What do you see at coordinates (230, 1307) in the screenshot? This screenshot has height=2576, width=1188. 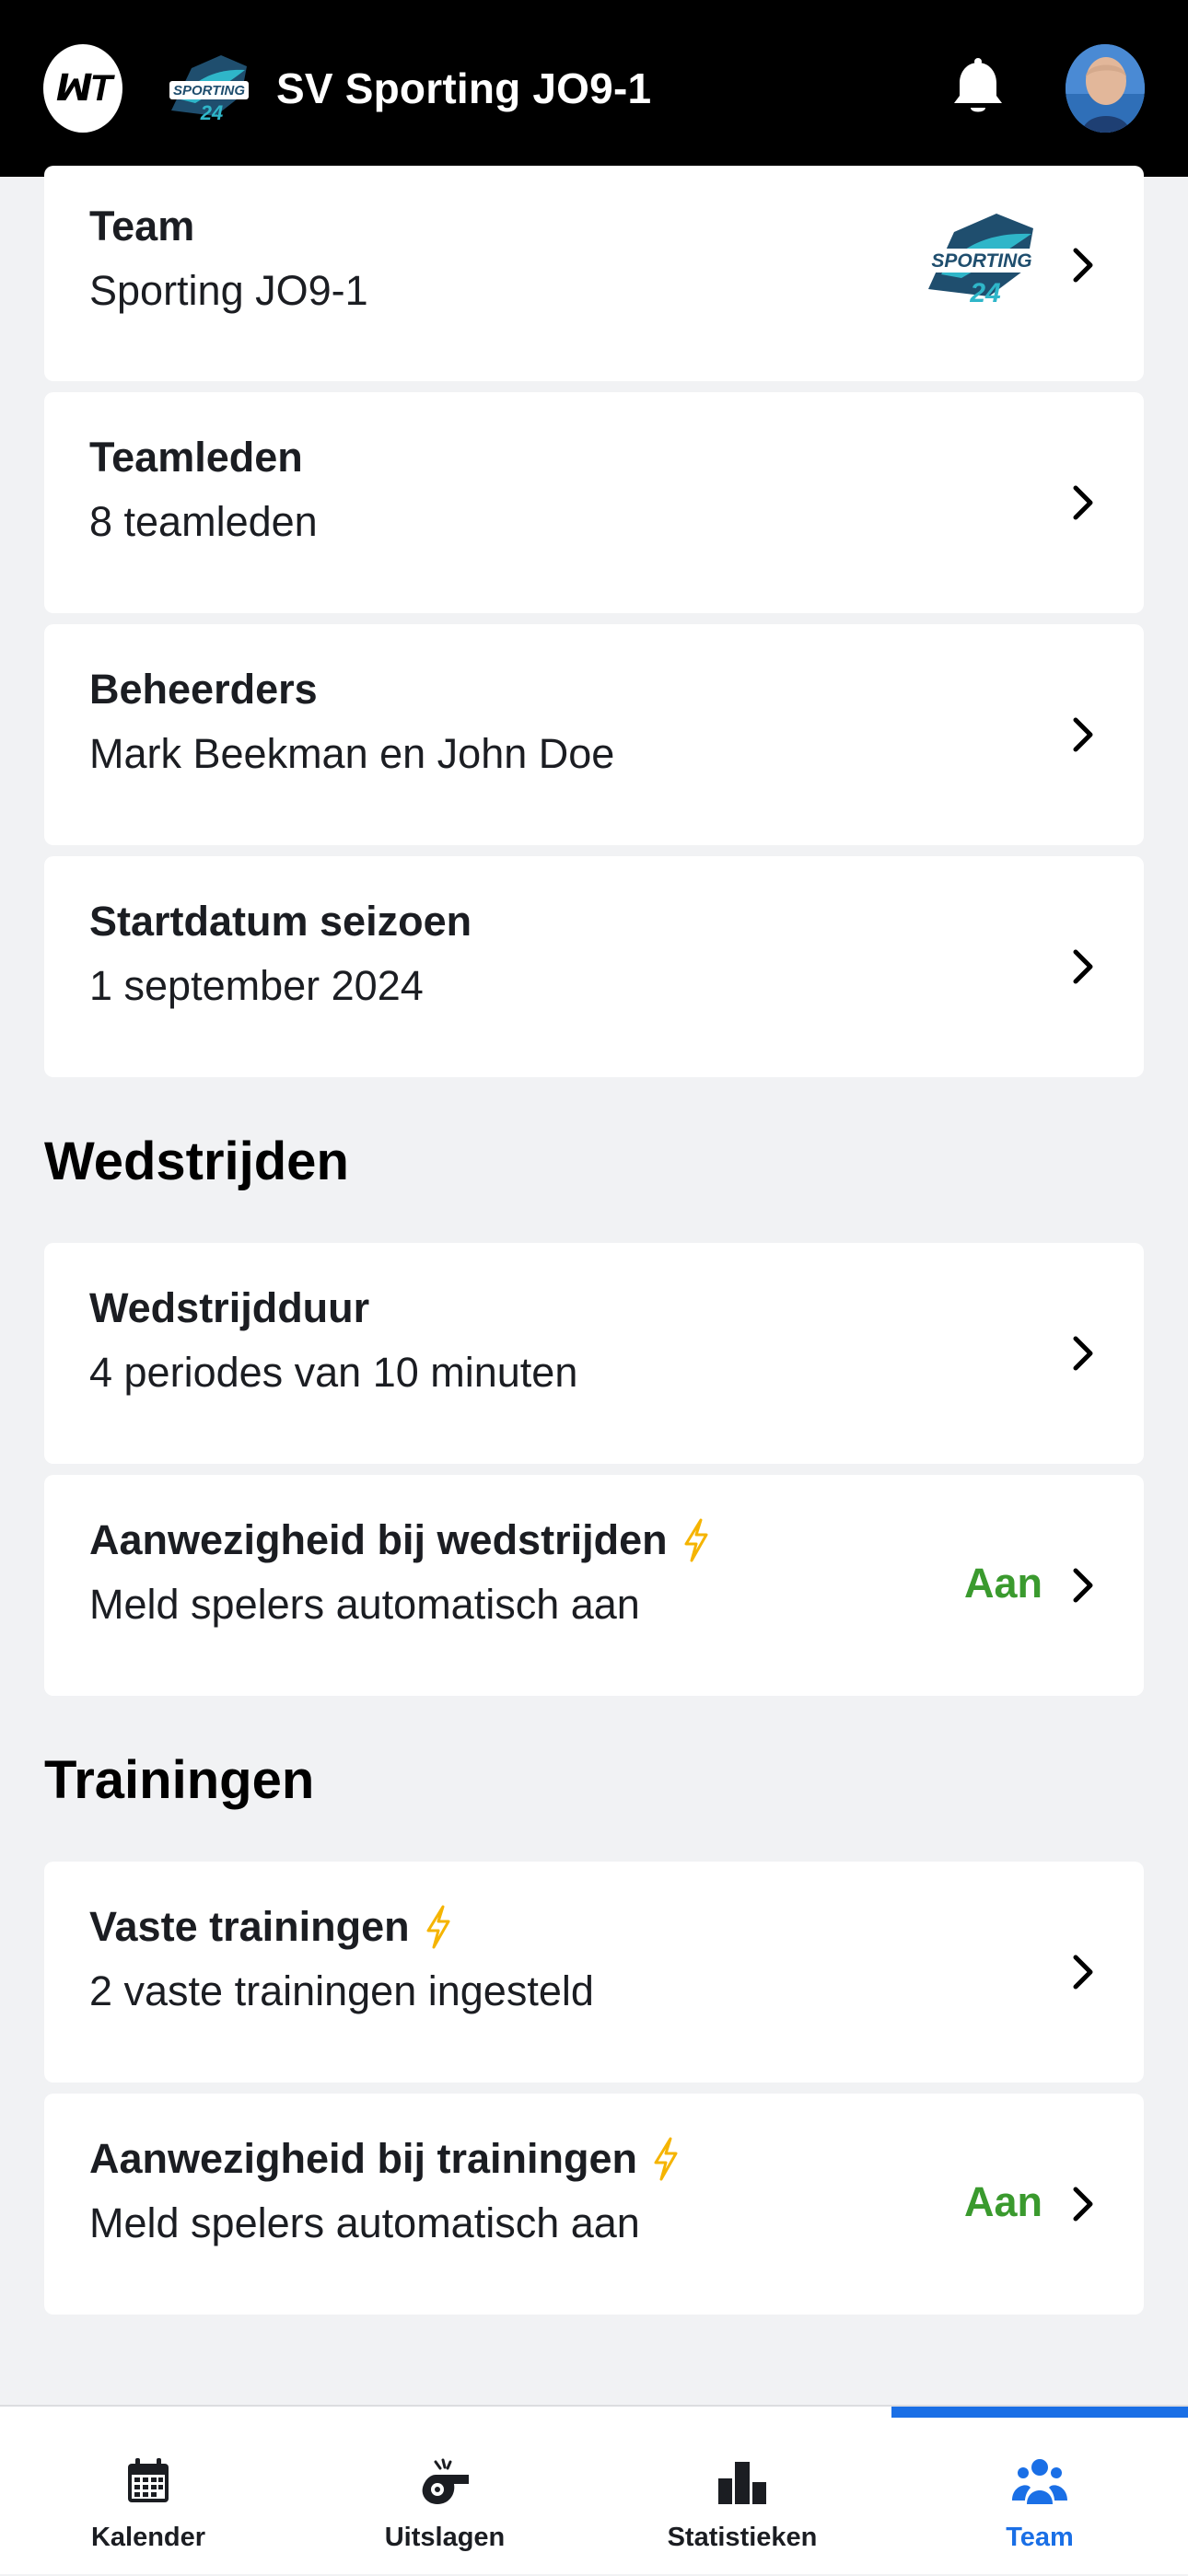 I see `card-label: Wedstrijdduur` at bounding box center [230, 1307].